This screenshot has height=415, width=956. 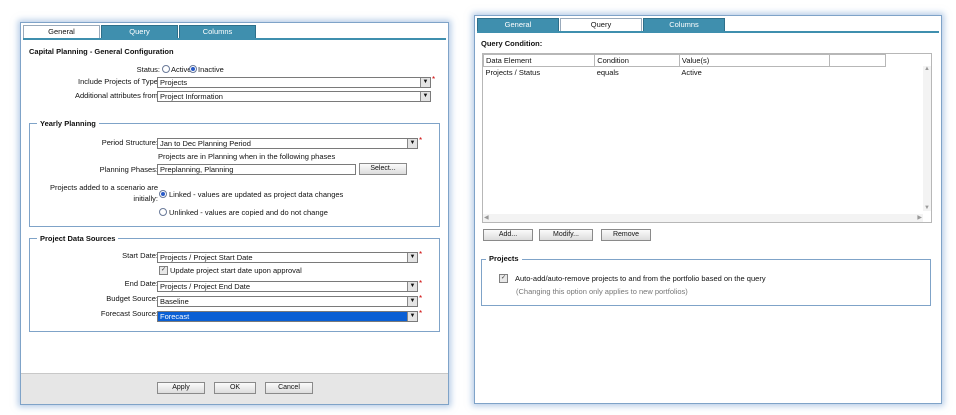 What do you see at coordinates (857, 73) in the screenshot?
I see `table-cell` at bounding box center [857, 73].